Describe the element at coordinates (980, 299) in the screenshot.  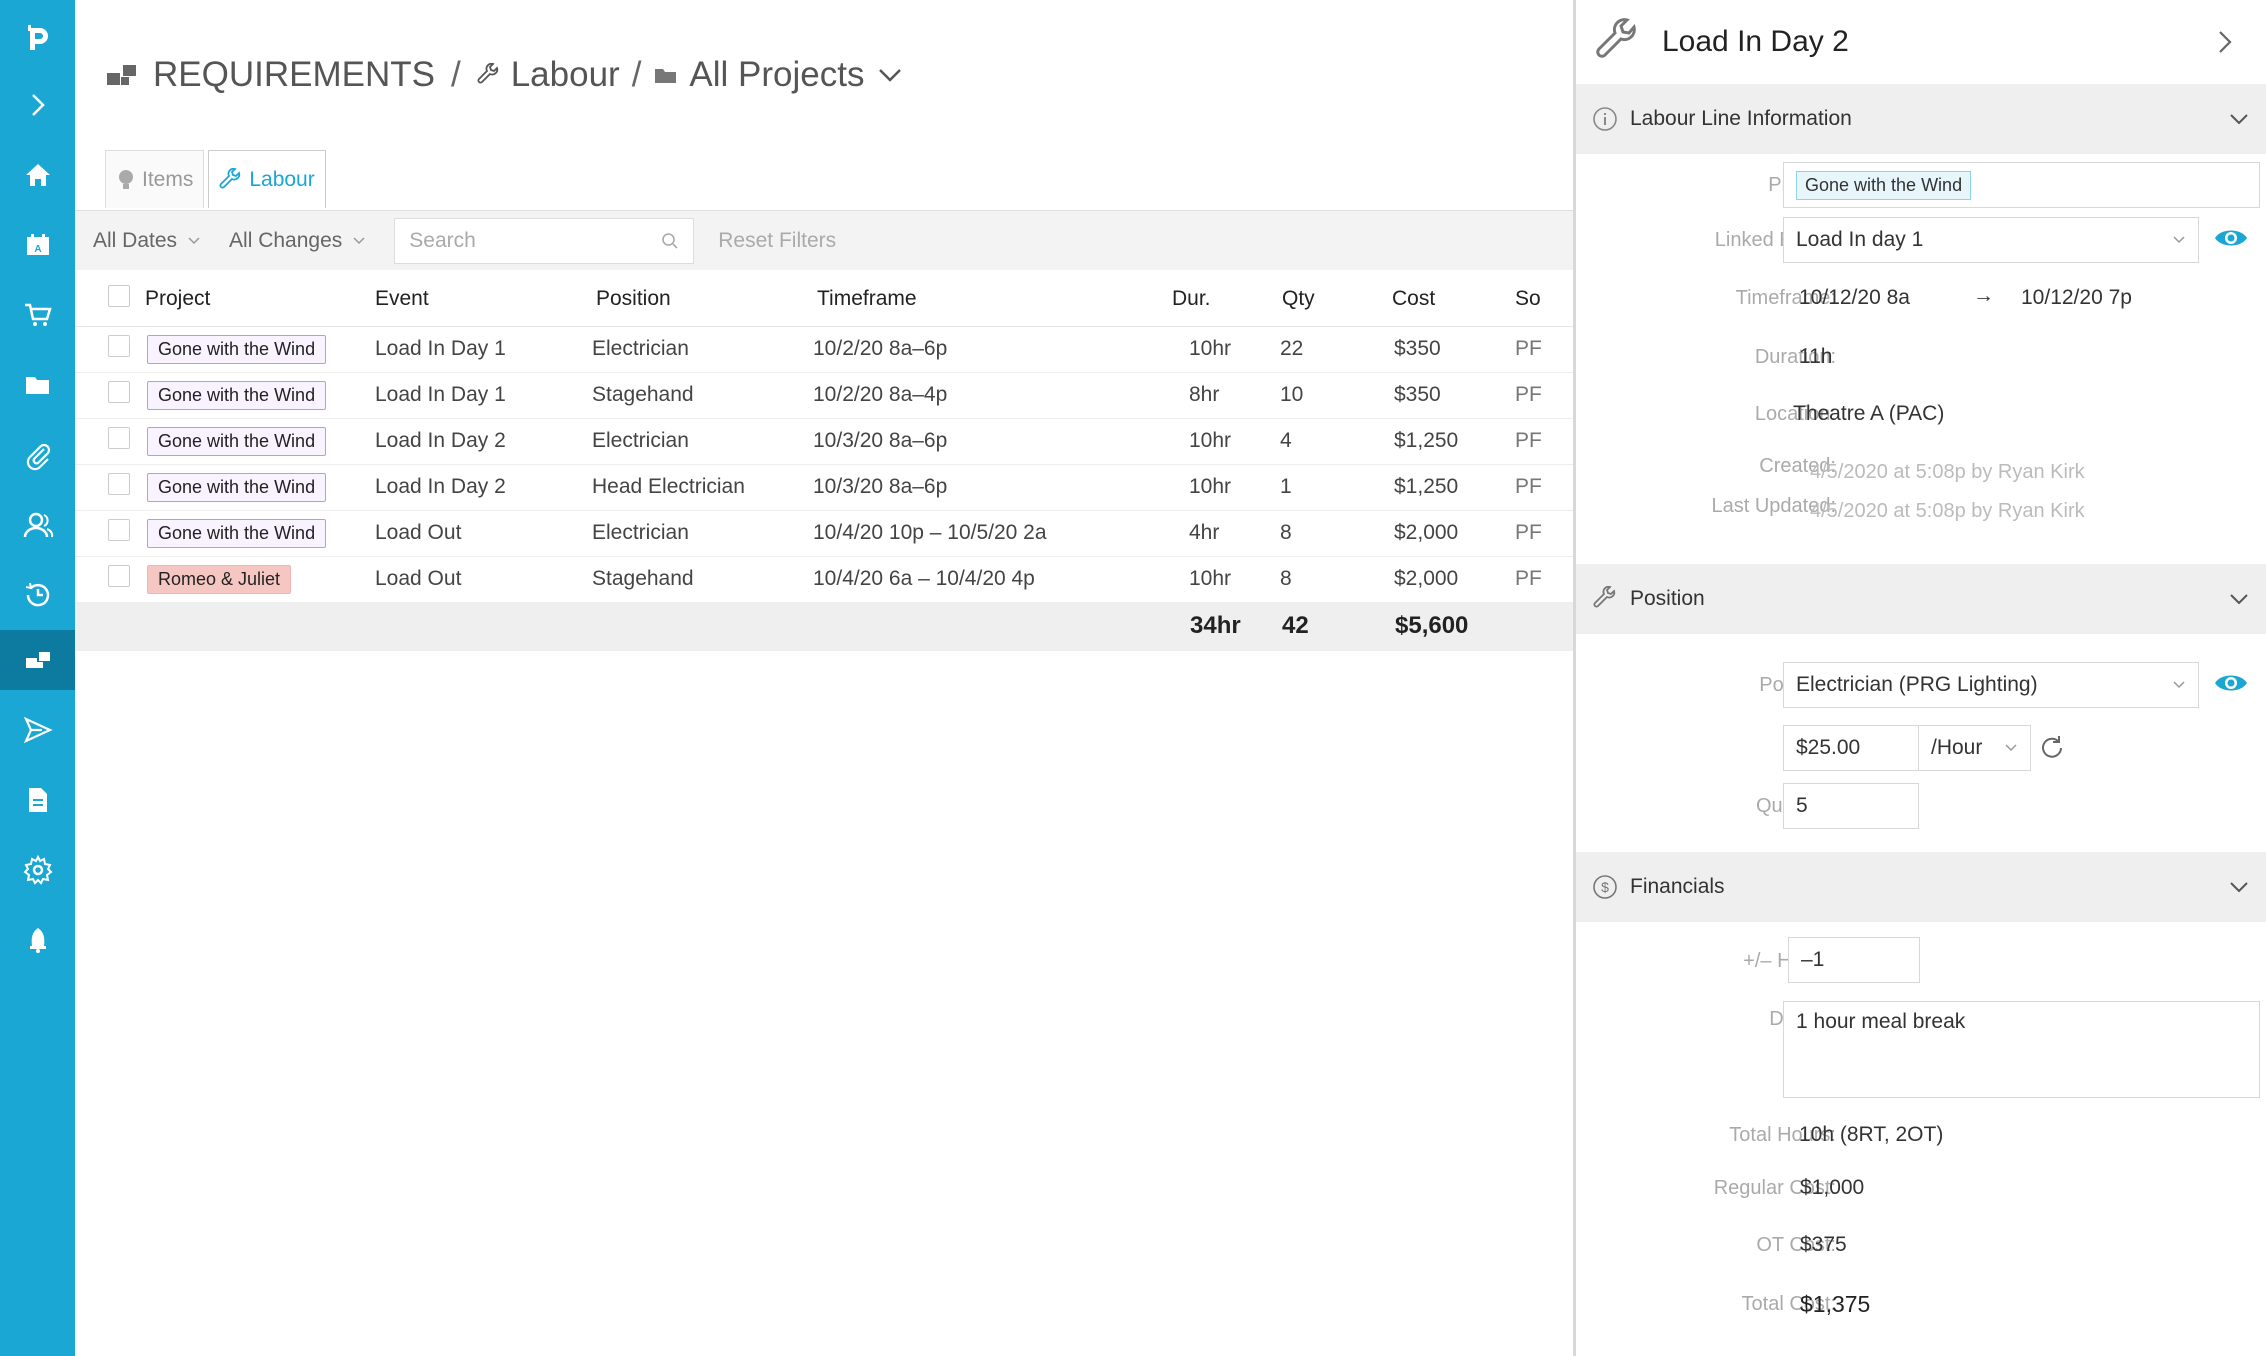
I see `col-timeframe: Timeframe` at that location.